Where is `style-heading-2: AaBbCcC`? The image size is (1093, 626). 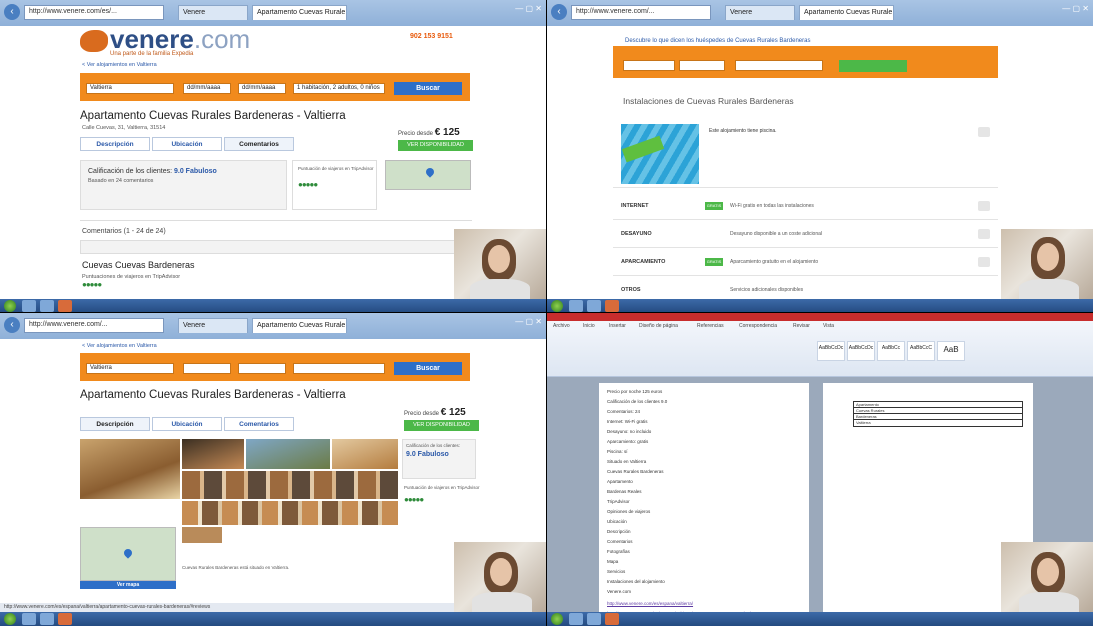 style-heading-2: AaBbCcC is located at coordinates (921, 351).